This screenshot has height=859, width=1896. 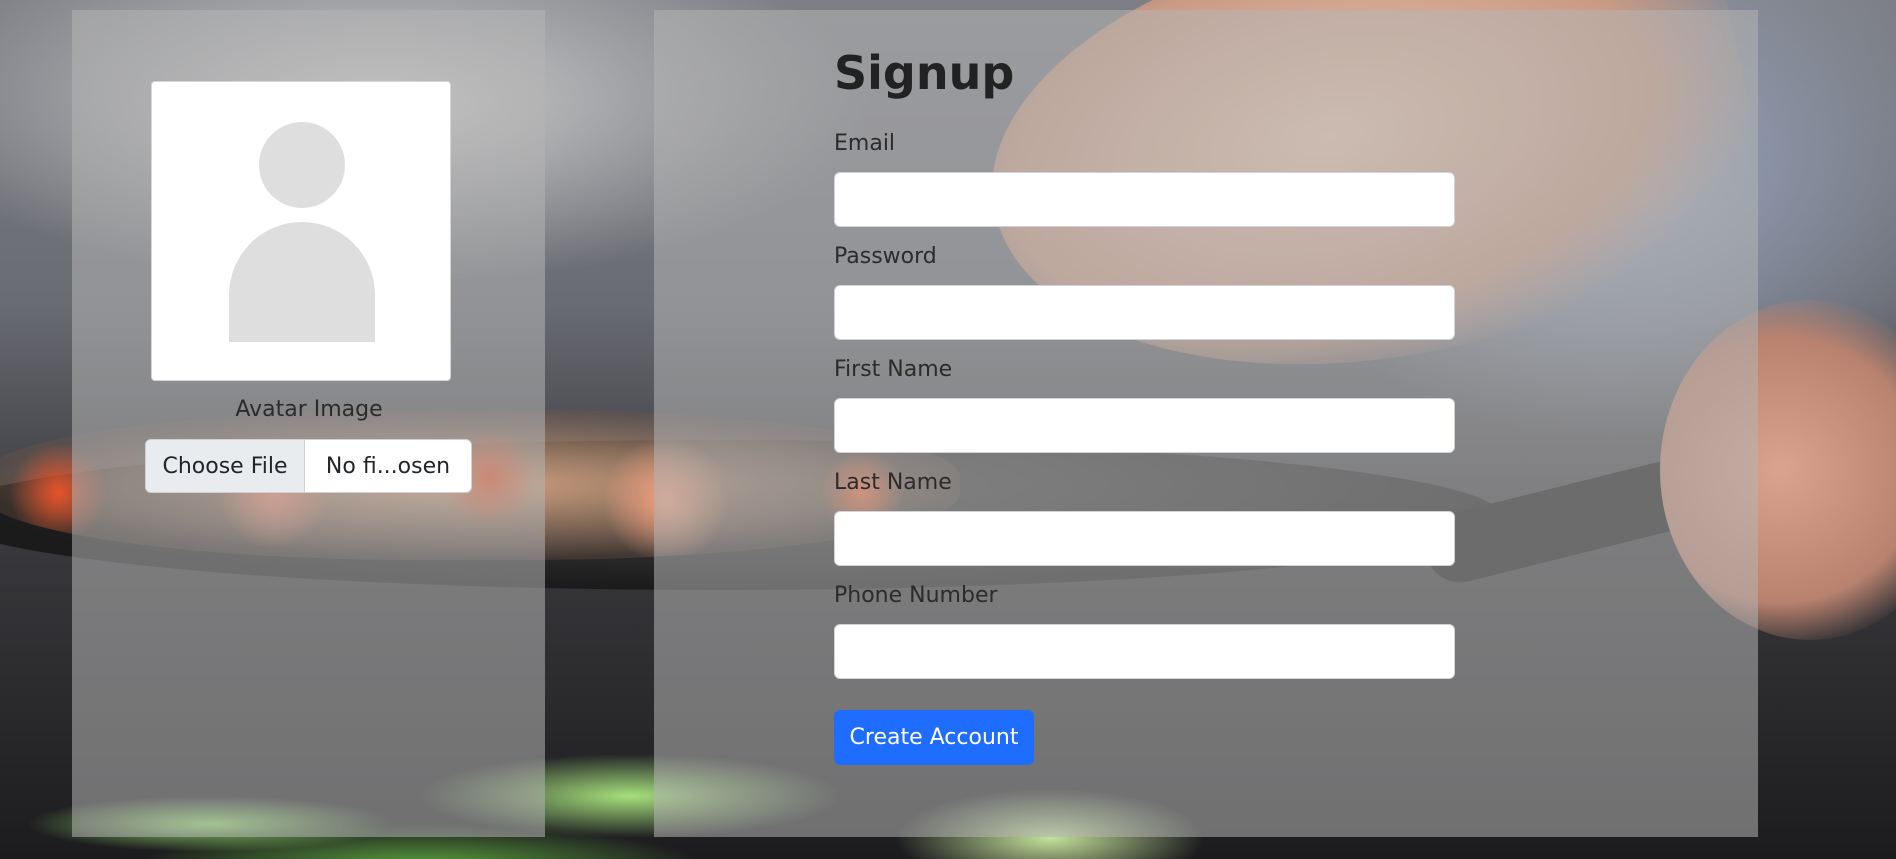 What do you see at coordinates (1144, 425) in the screenshot?
I see `first-name-field` at bounding box center [1144, 425].